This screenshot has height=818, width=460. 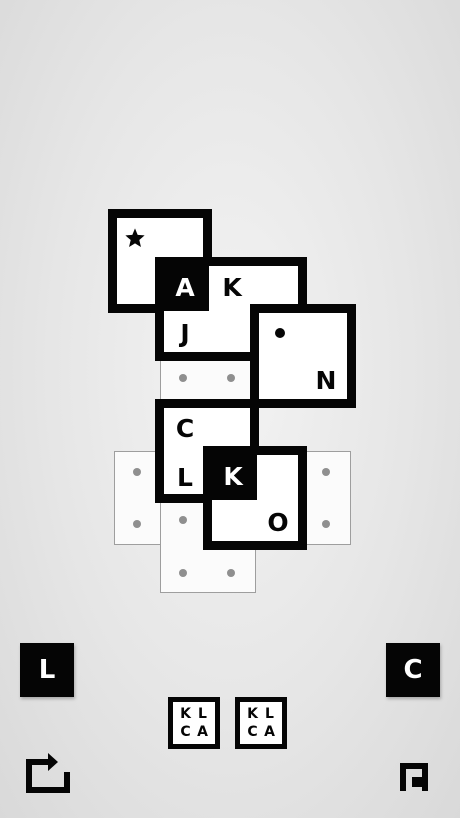 What do you see at coordinates (278, 522) in the screenshot?
I see `tile-letter: O` at bounding box center [278, 522].